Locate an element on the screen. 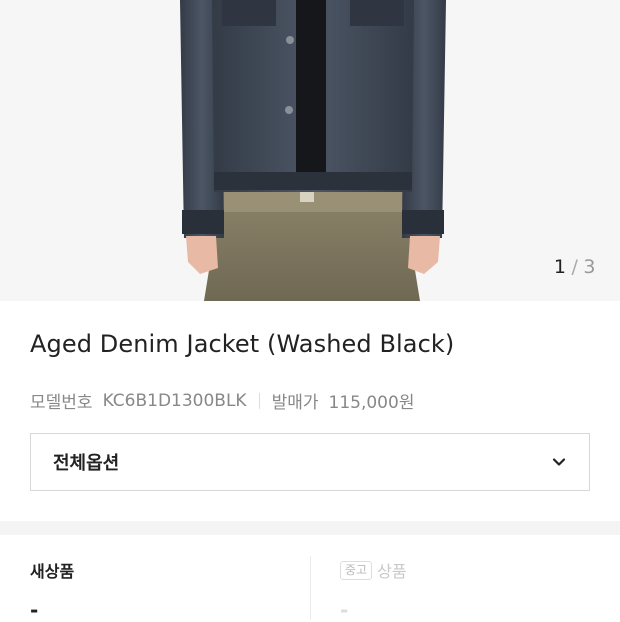 The width and height of the screenshot is (620, 622). condition-used-value: - is located at coordinates (344, 610).